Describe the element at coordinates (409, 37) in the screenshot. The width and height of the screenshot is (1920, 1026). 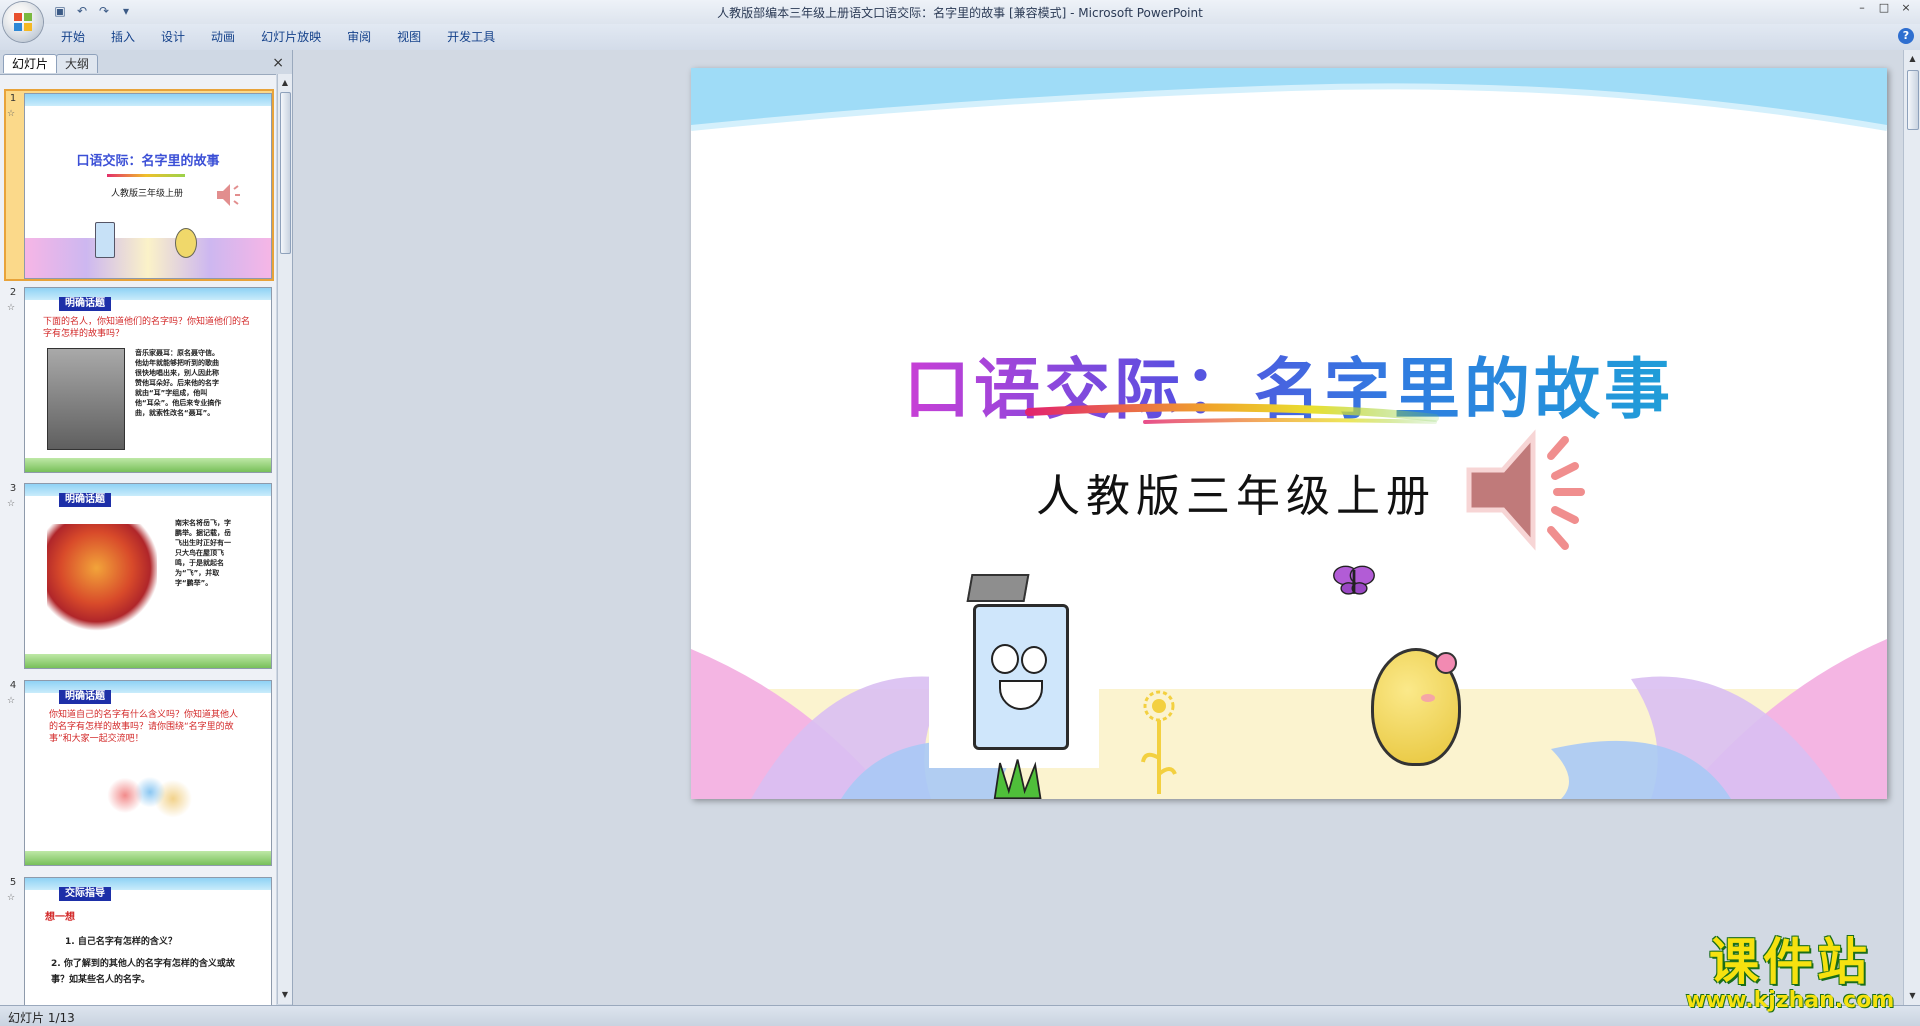
I see `tab-view: 视图` at that location.